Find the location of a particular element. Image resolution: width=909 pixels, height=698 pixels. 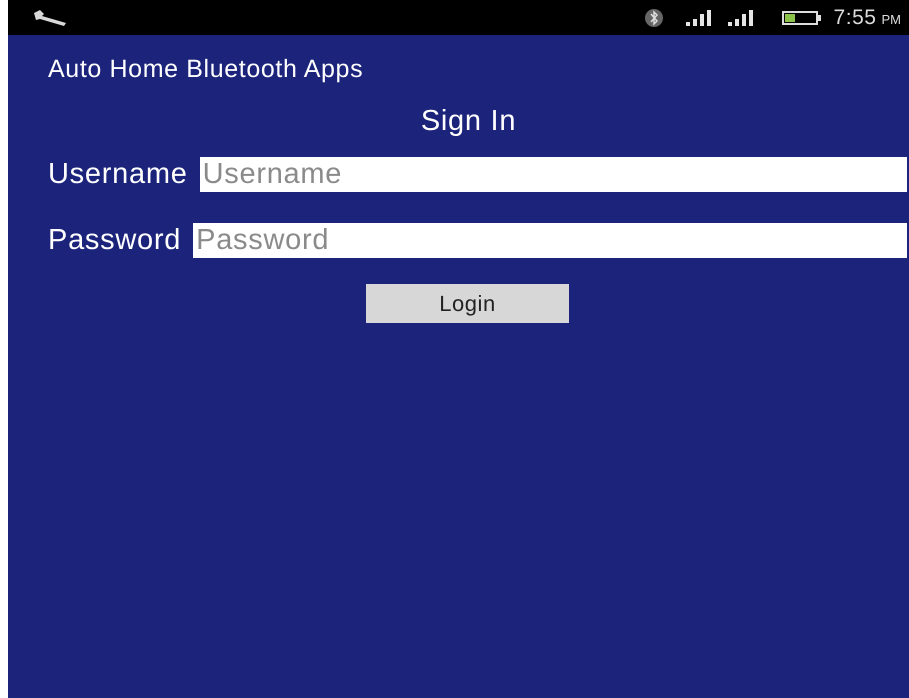

text-input-field: Username is located at coordinates (553, 174).